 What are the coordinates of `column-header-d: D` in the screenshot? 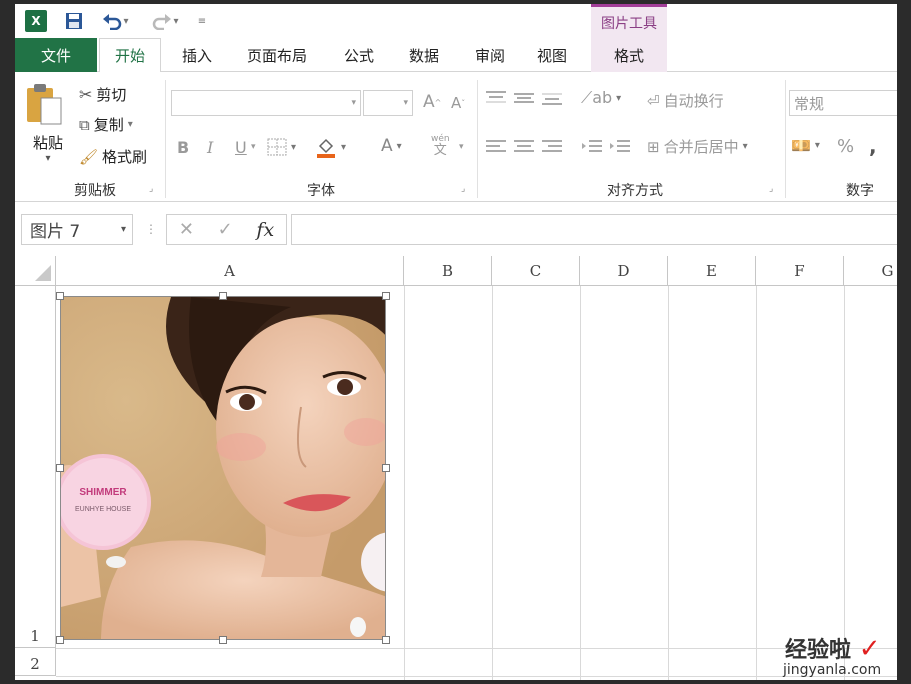 It's located at (624, 271).